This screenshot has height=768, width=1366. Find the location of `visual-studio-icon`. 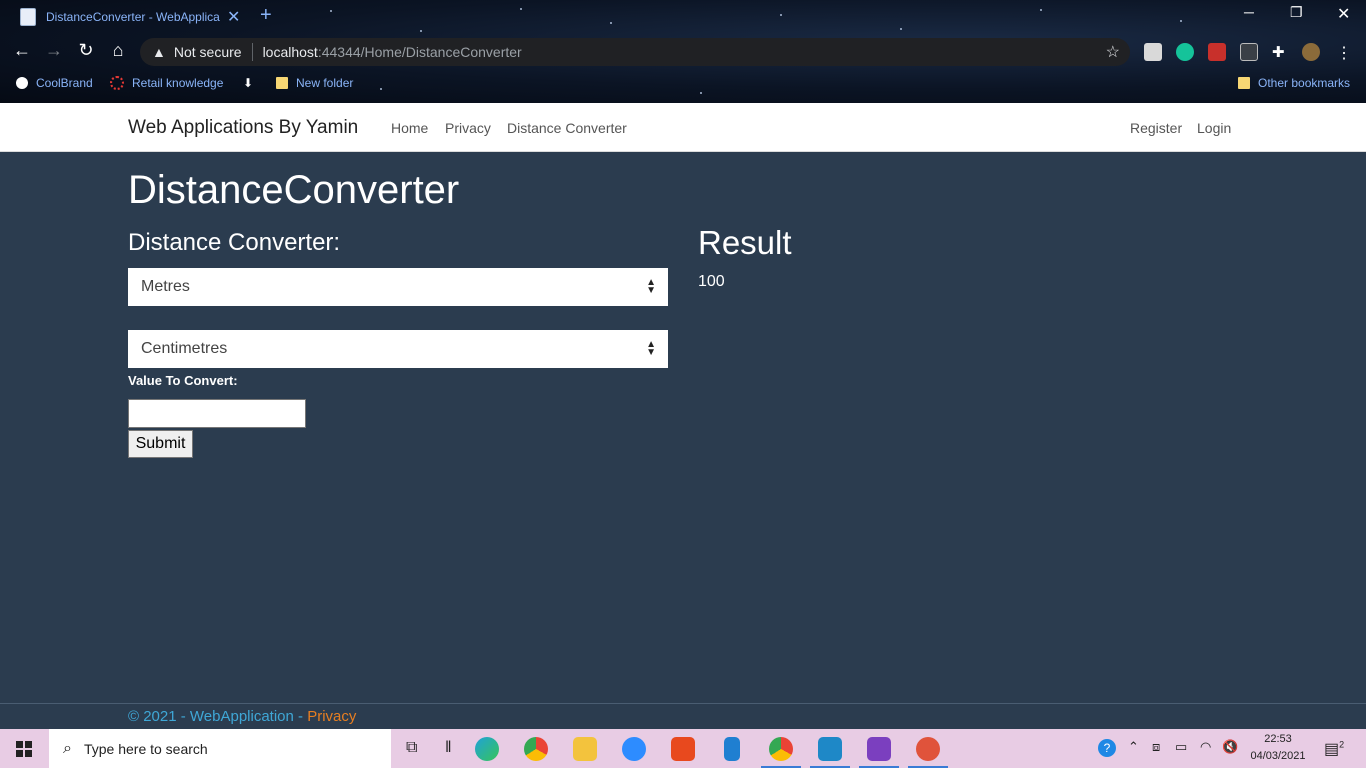

visual-studio-icon is located at coordinates (879, 749).